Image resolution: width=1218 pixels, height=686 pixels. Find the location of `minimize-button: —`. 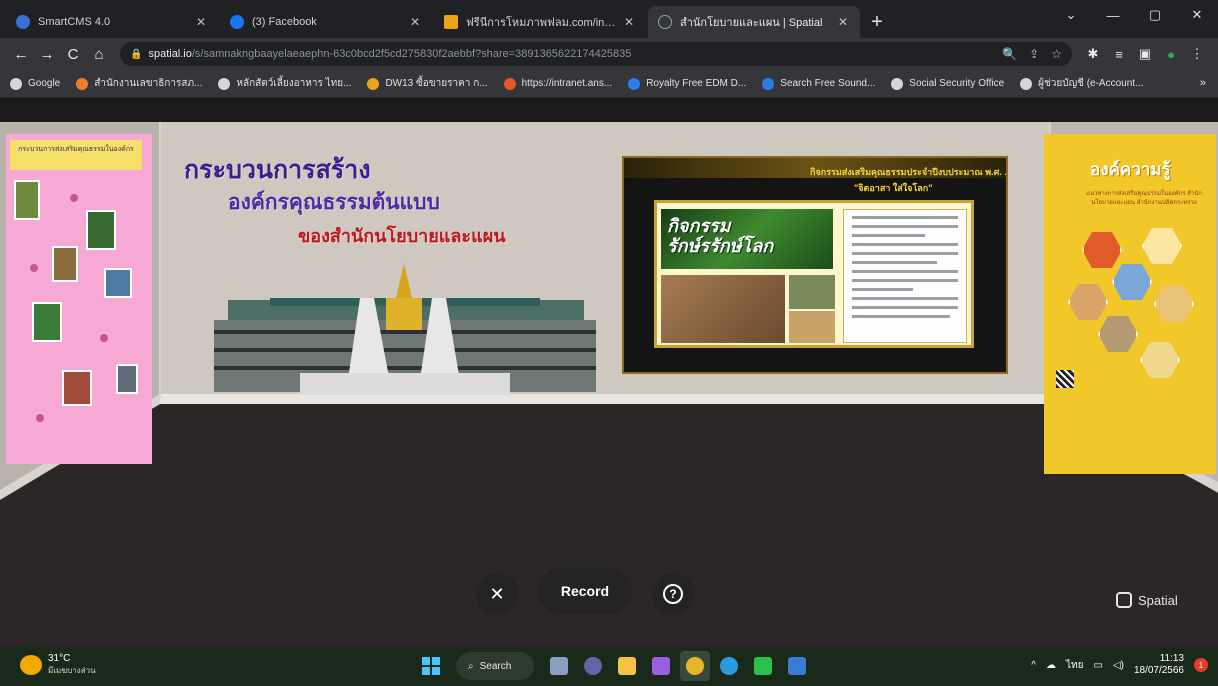

minimize-button: — is located at coordinates (1113, 15).